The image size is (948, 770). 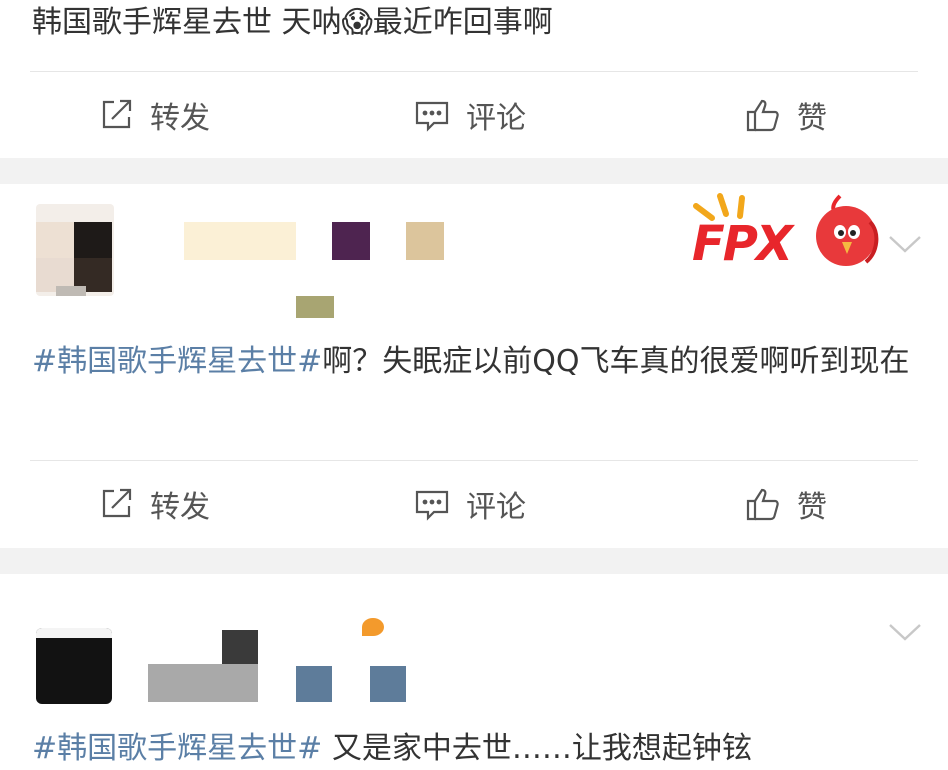 I want to click on flame-icon, so click(x=373, y=627).